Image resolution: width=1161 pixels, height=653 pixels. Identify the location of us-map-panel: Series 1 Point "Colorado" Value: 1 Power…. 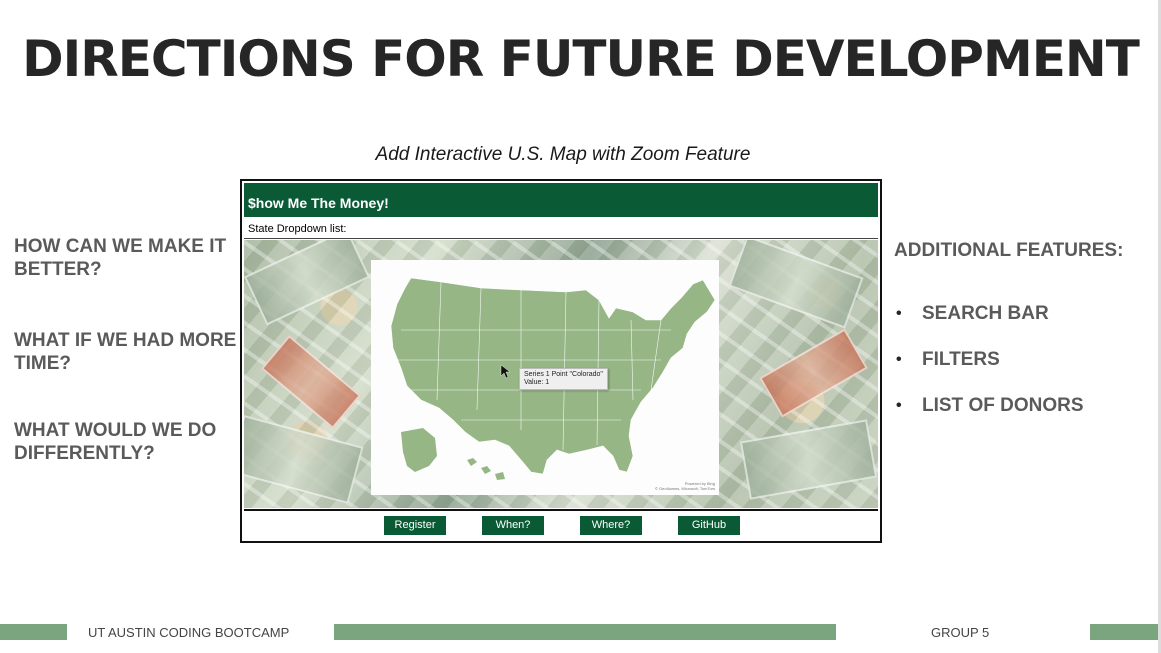
(545, 377).